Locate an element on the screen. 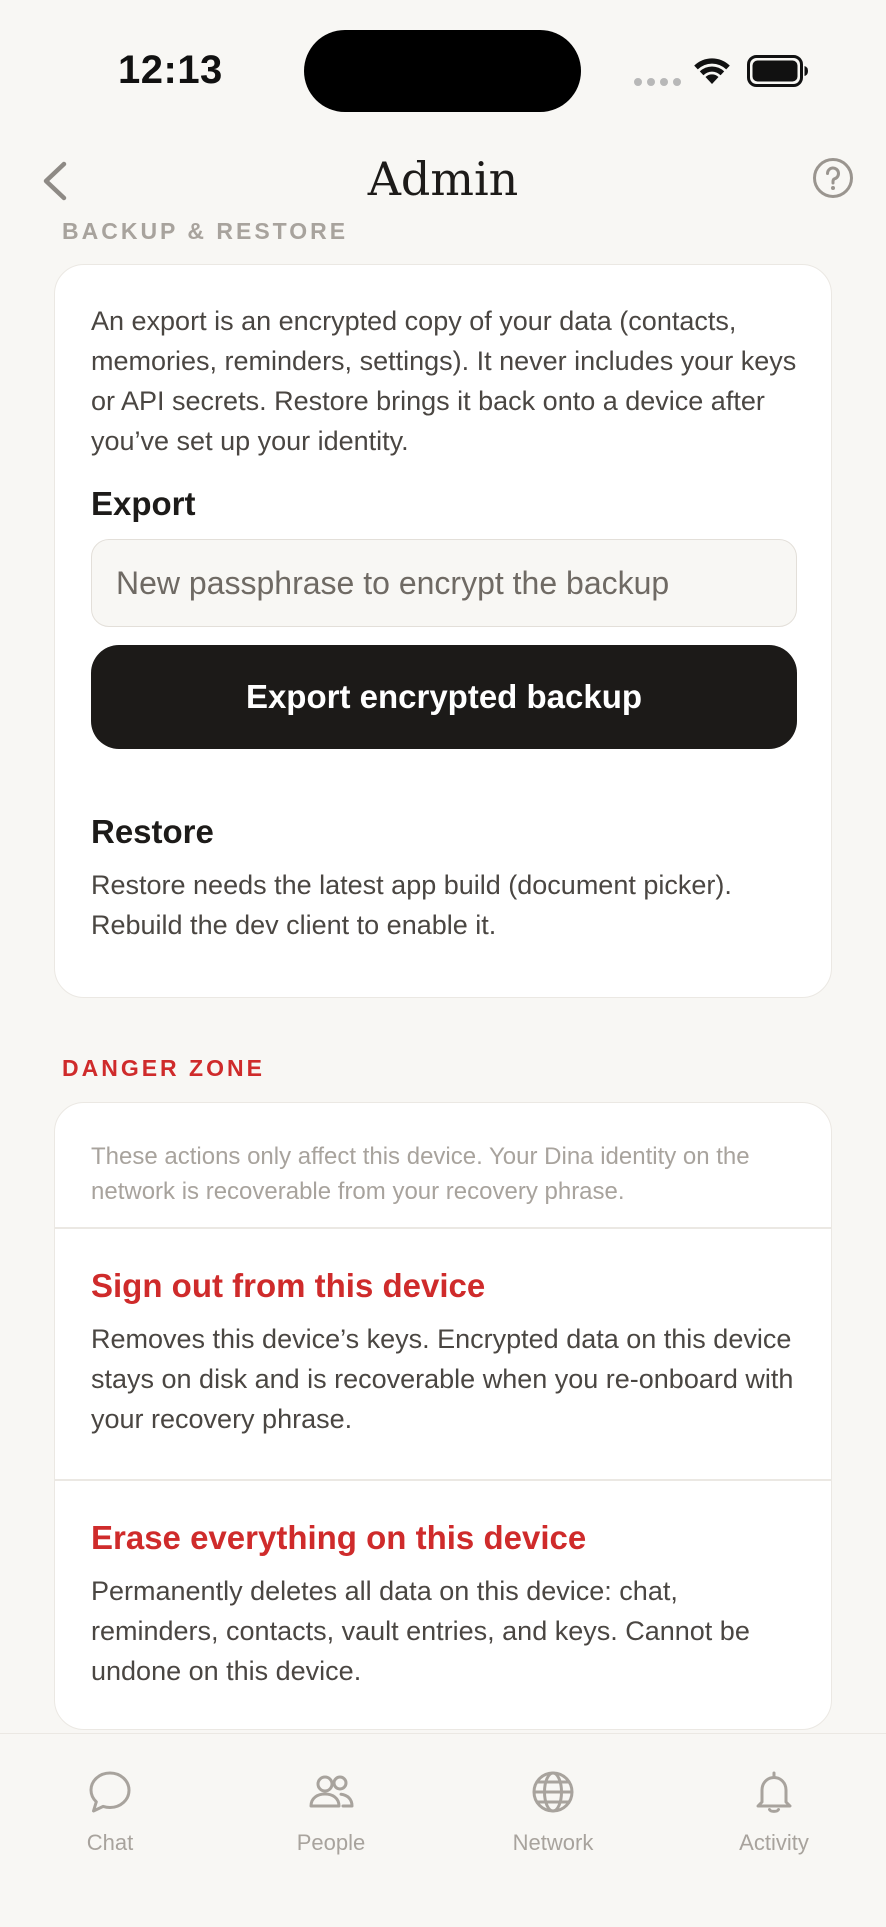  globe-icon is located at coordinates (553, 1792).